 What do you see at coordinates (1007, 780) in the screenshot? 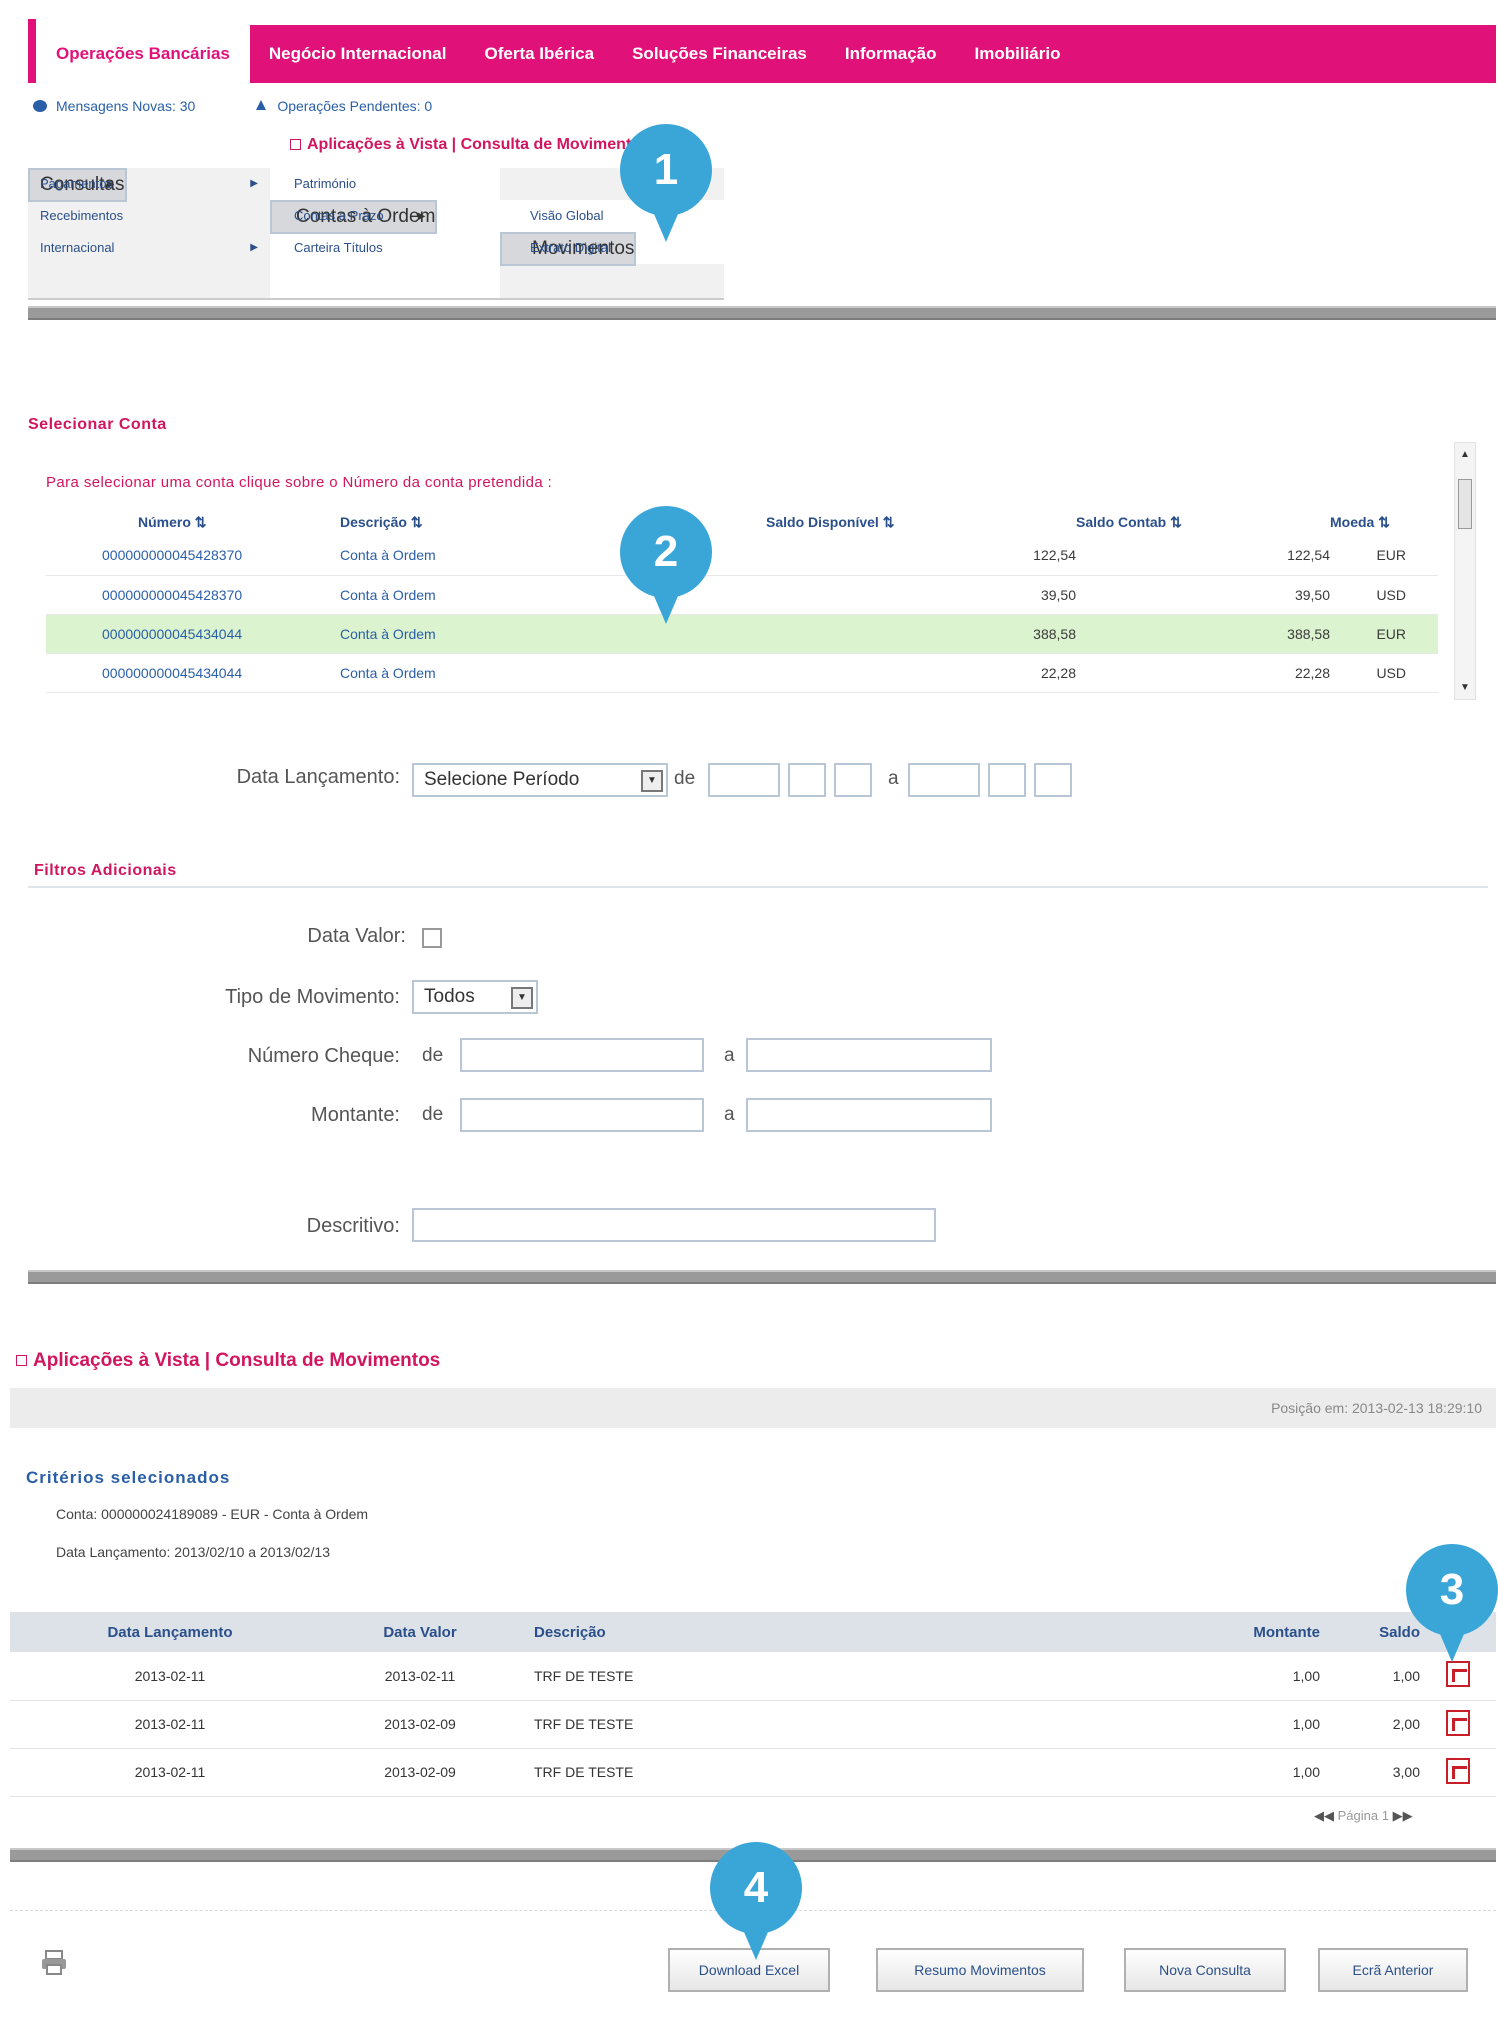
I see `date-to-month-input` at bounding box center [1007, 780].